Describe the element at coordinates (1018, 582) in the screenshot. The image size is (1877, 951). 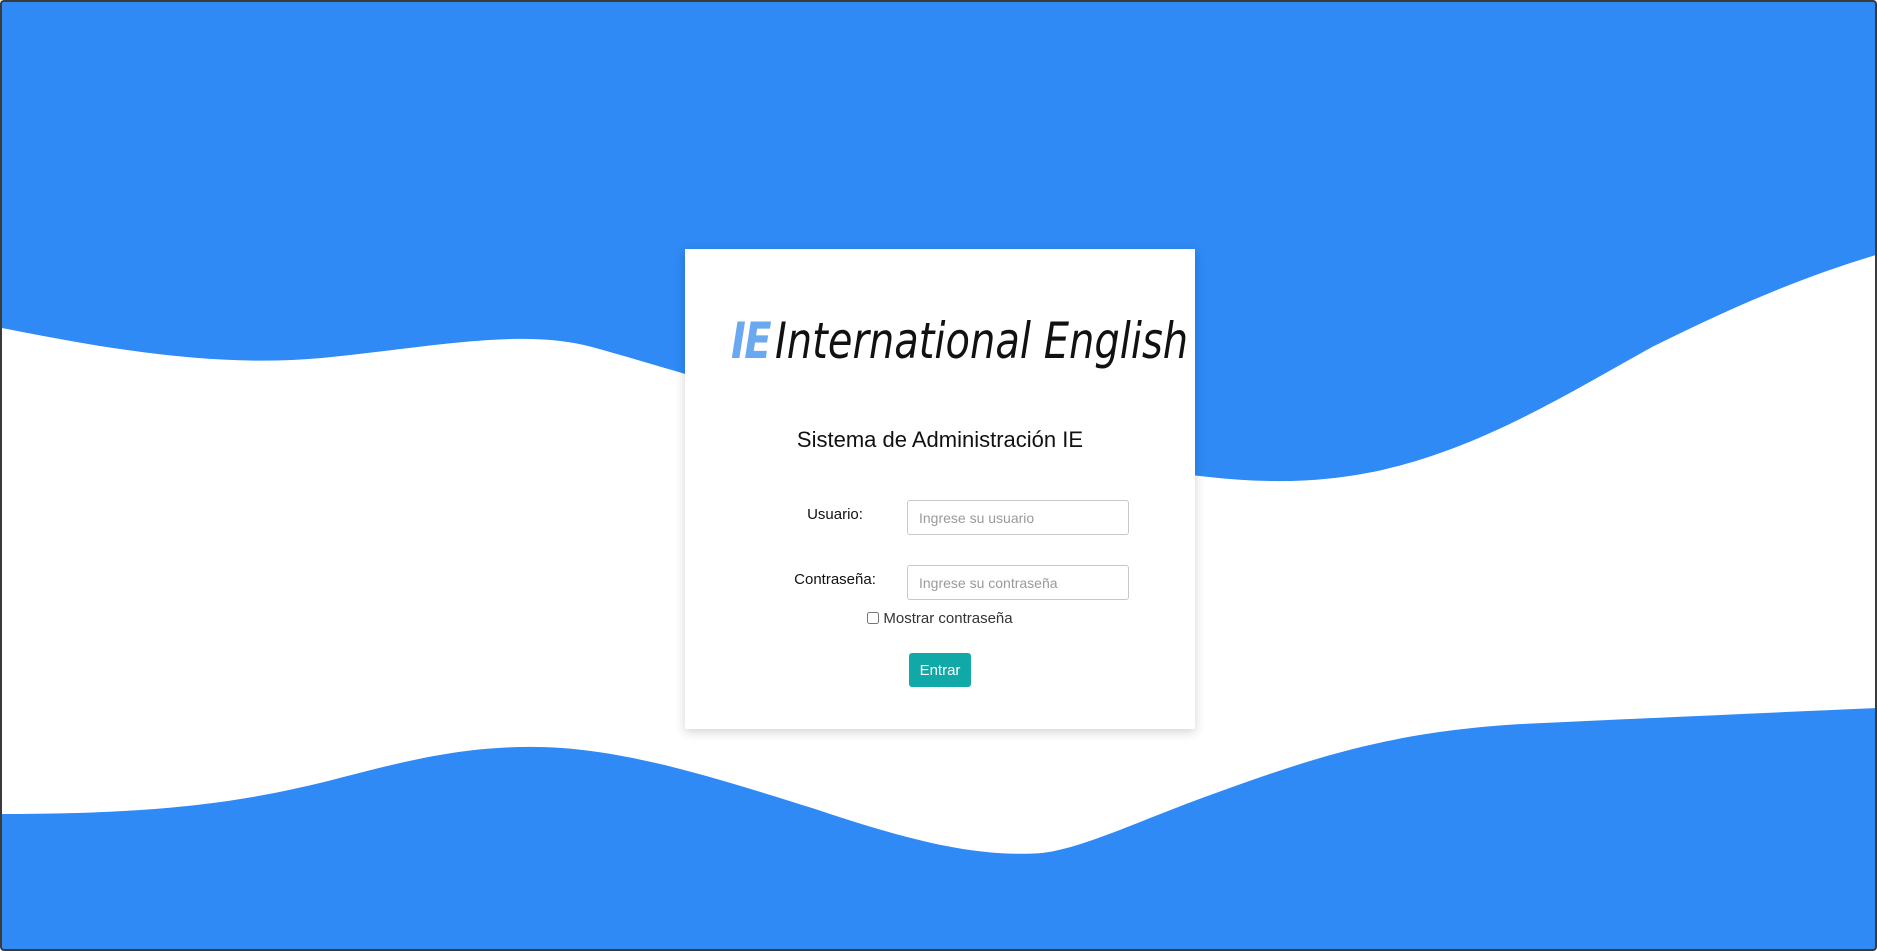
I see `password-input` at that location.